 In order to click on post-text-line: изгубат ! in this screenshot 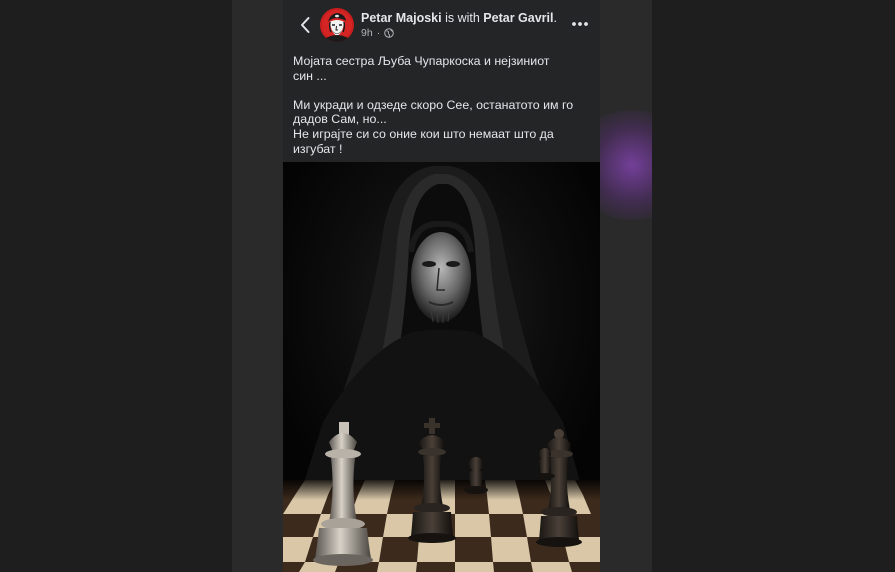, I will do `click(318, 148)`.